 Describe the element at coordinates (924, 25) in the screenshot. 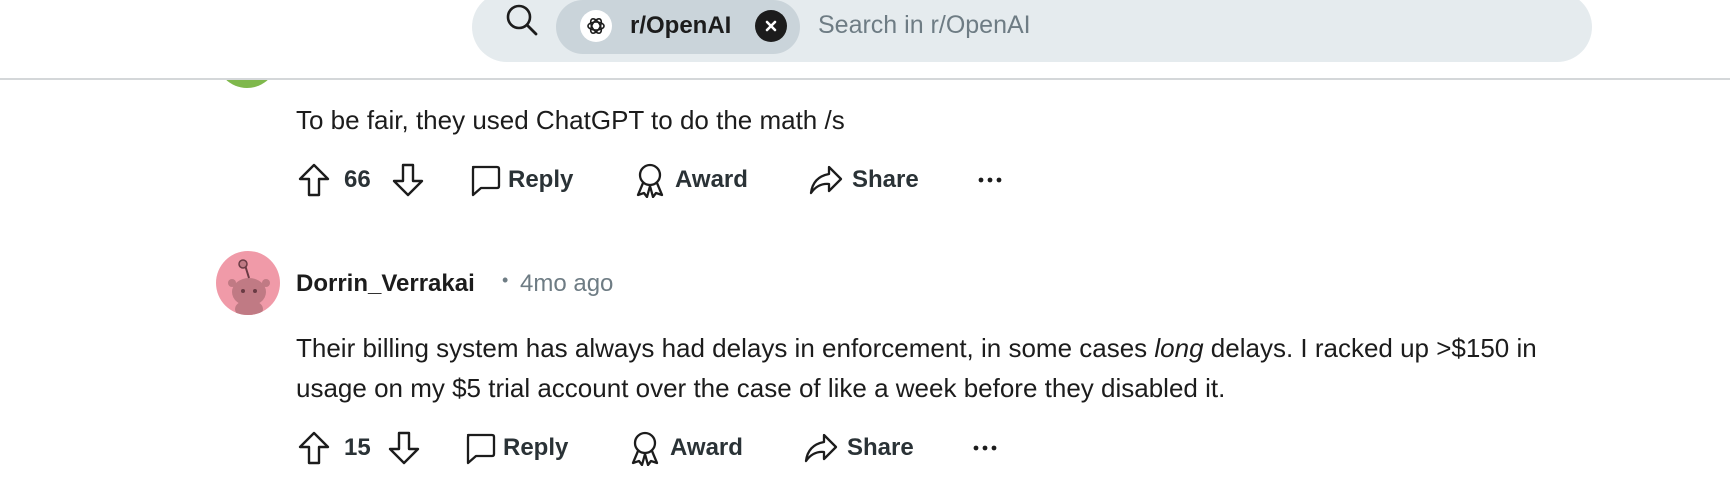

I see `search-input: Search in r/OpenAI` at that location.